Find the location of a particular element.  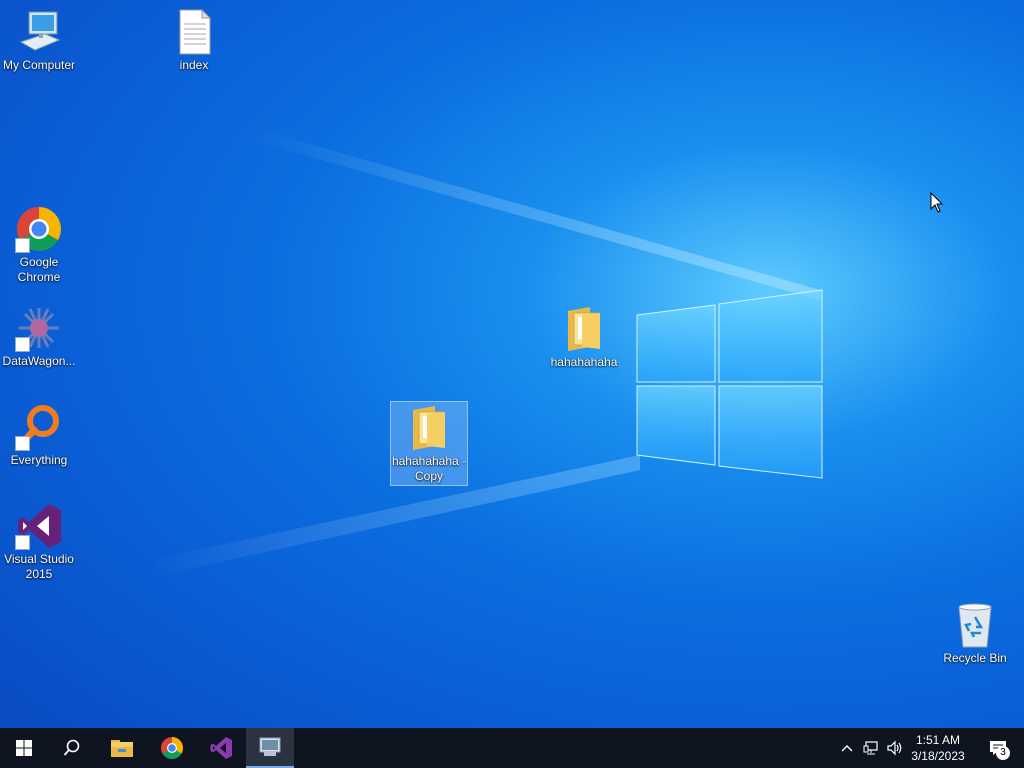

desktop-icon-folder-hahahahaha-copy: hahahahaha - Copy is located at coordinates (429, 443).